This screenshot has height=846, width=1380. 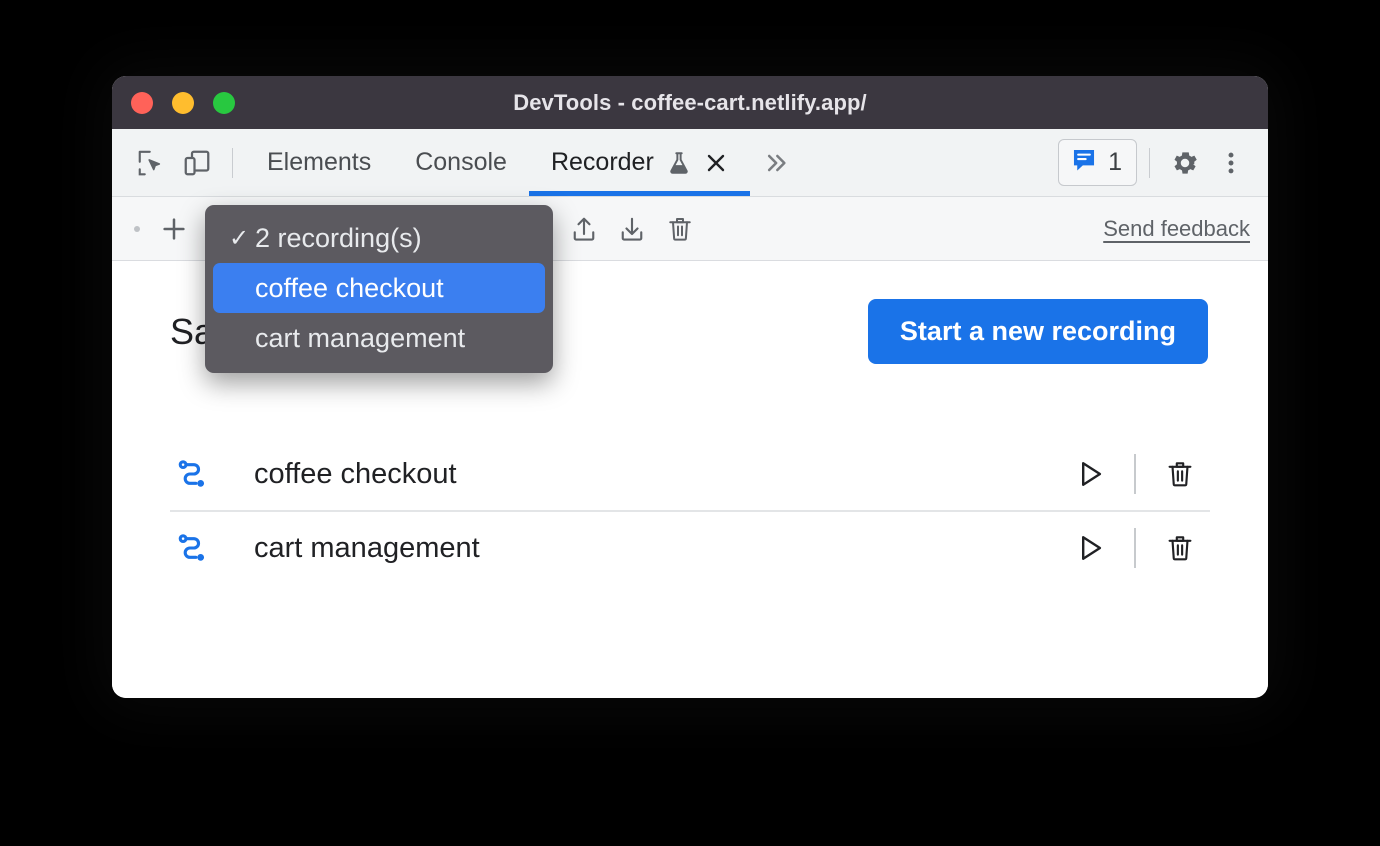 I want to click on issues-message-icon, so click(x=1084, y=162).